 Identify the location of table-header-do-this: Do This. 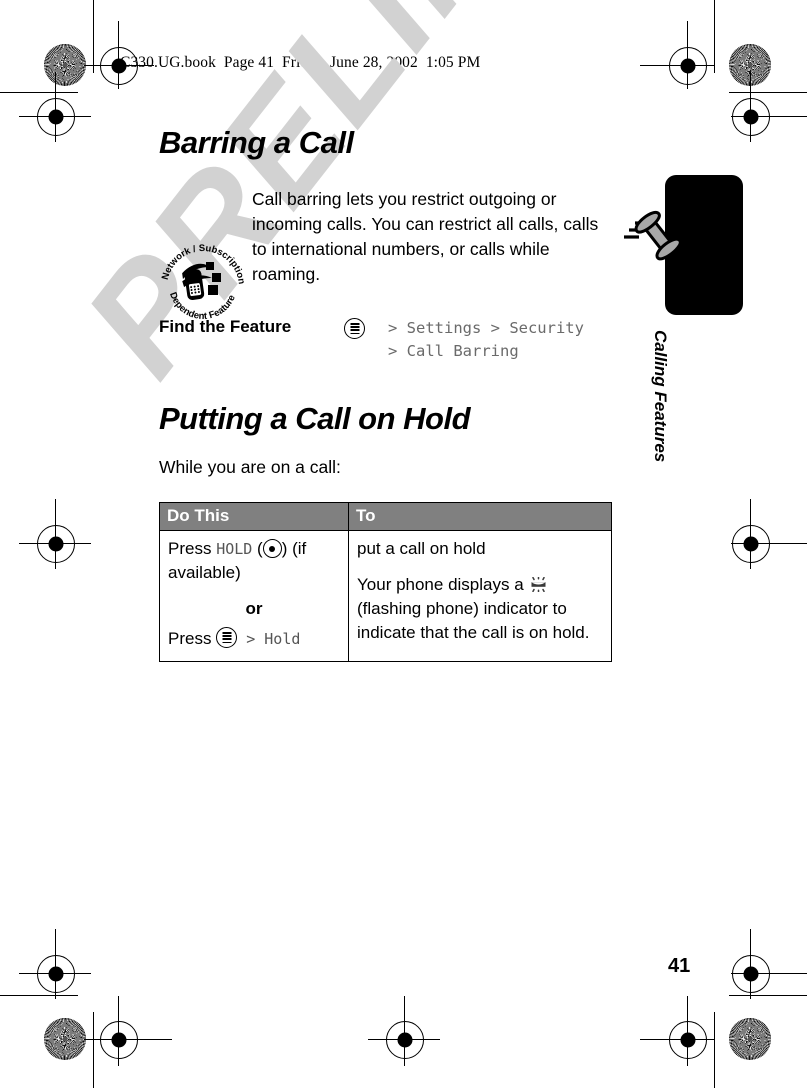
(254, 516).